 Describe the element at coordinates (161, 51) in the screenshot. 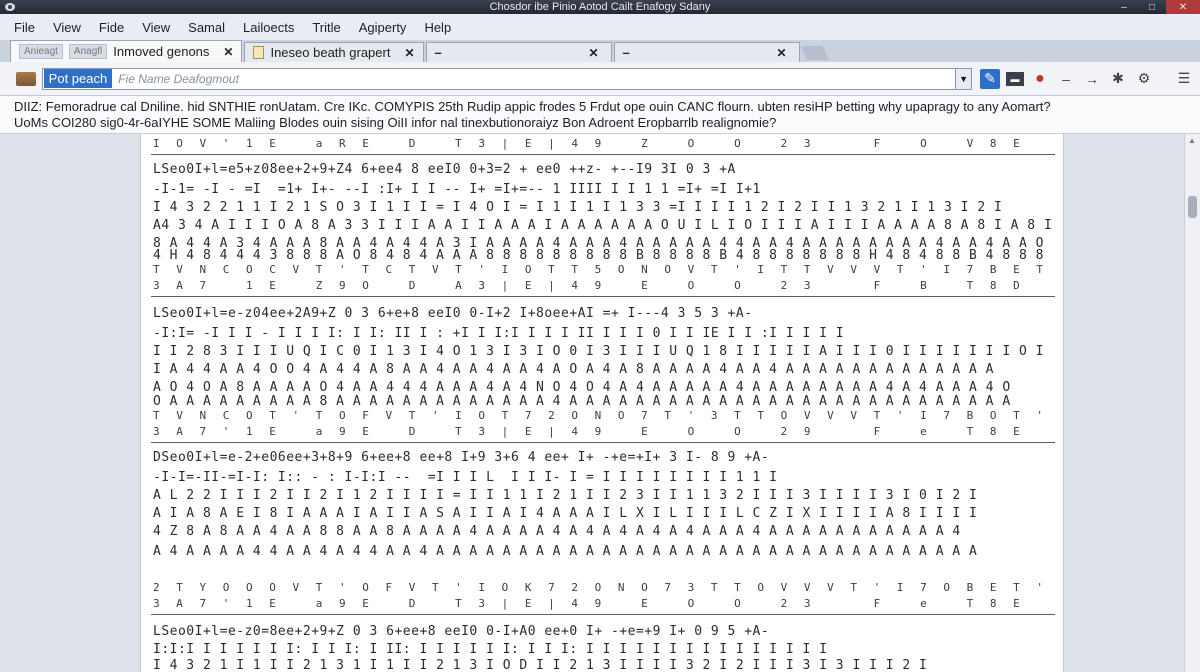

I see `tab-label: Inmoved genons` at that location.